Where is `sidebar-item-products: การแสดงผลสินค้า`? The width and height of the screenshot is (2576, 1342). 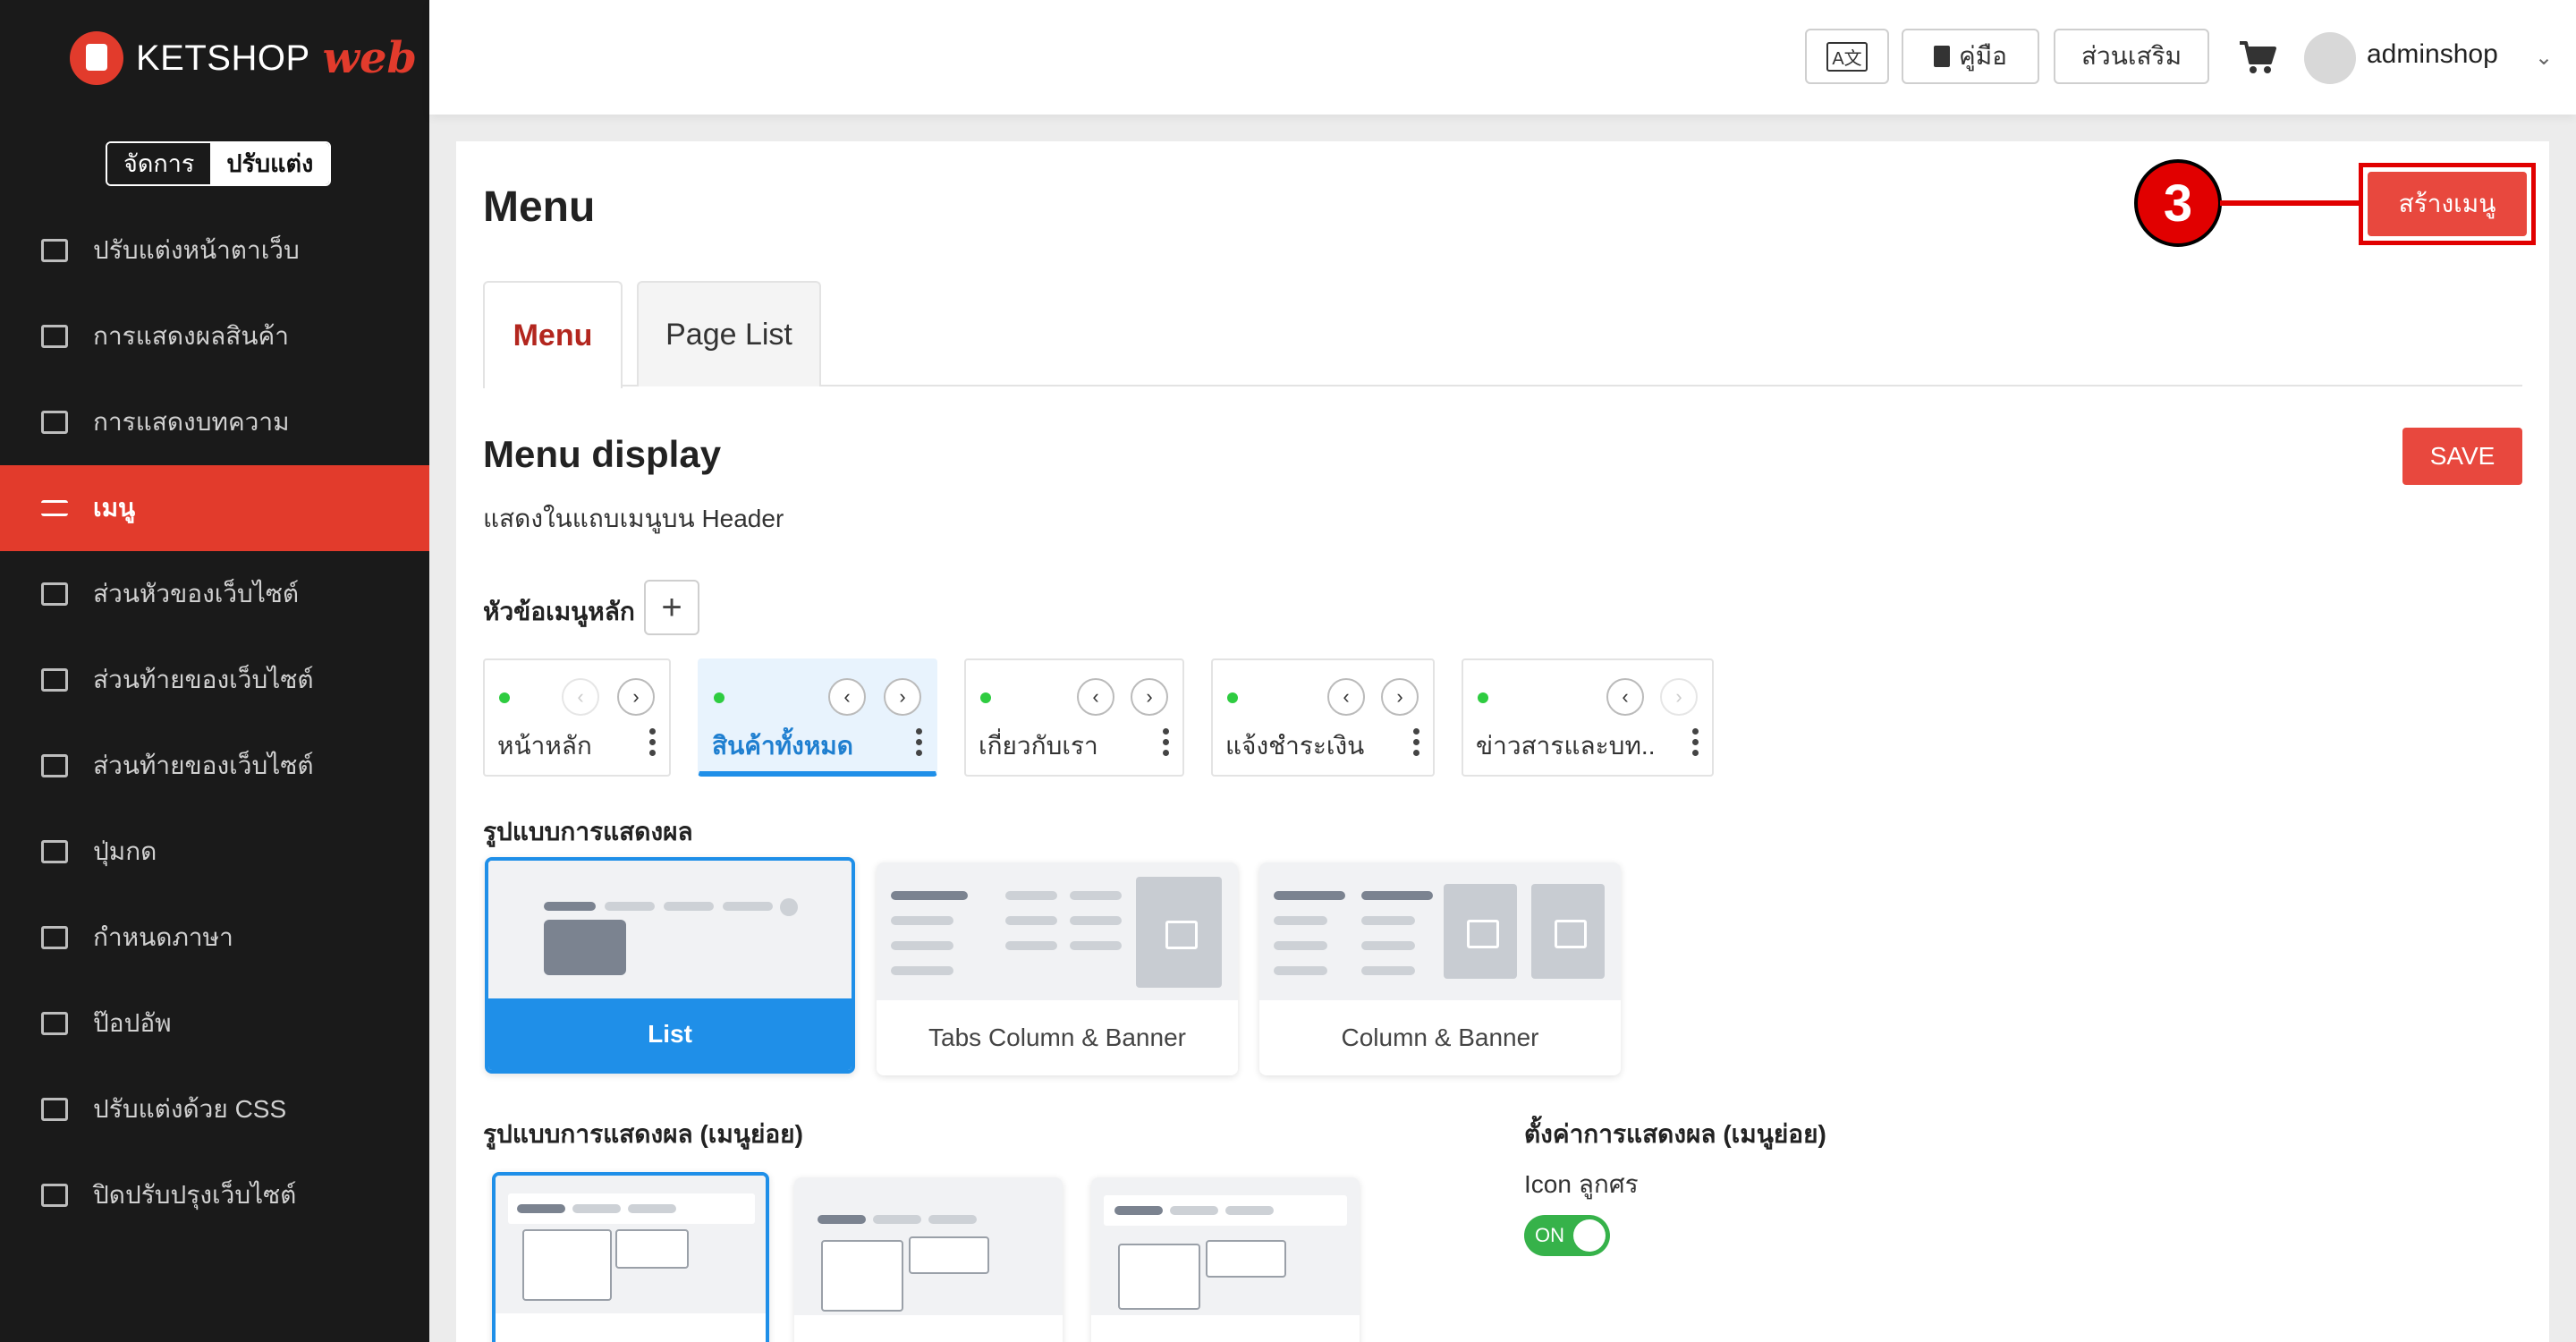
sidebar-item-products: การแสดงผลสินค้า is located at coordinates (214, 336).